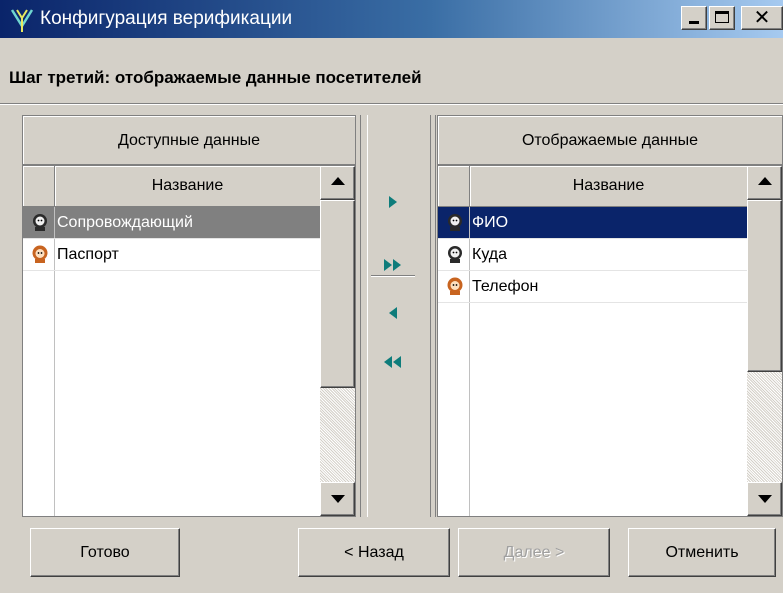 This screenshot has height=593, width=783. I want to click on maximize-icon, so click(722, 17).